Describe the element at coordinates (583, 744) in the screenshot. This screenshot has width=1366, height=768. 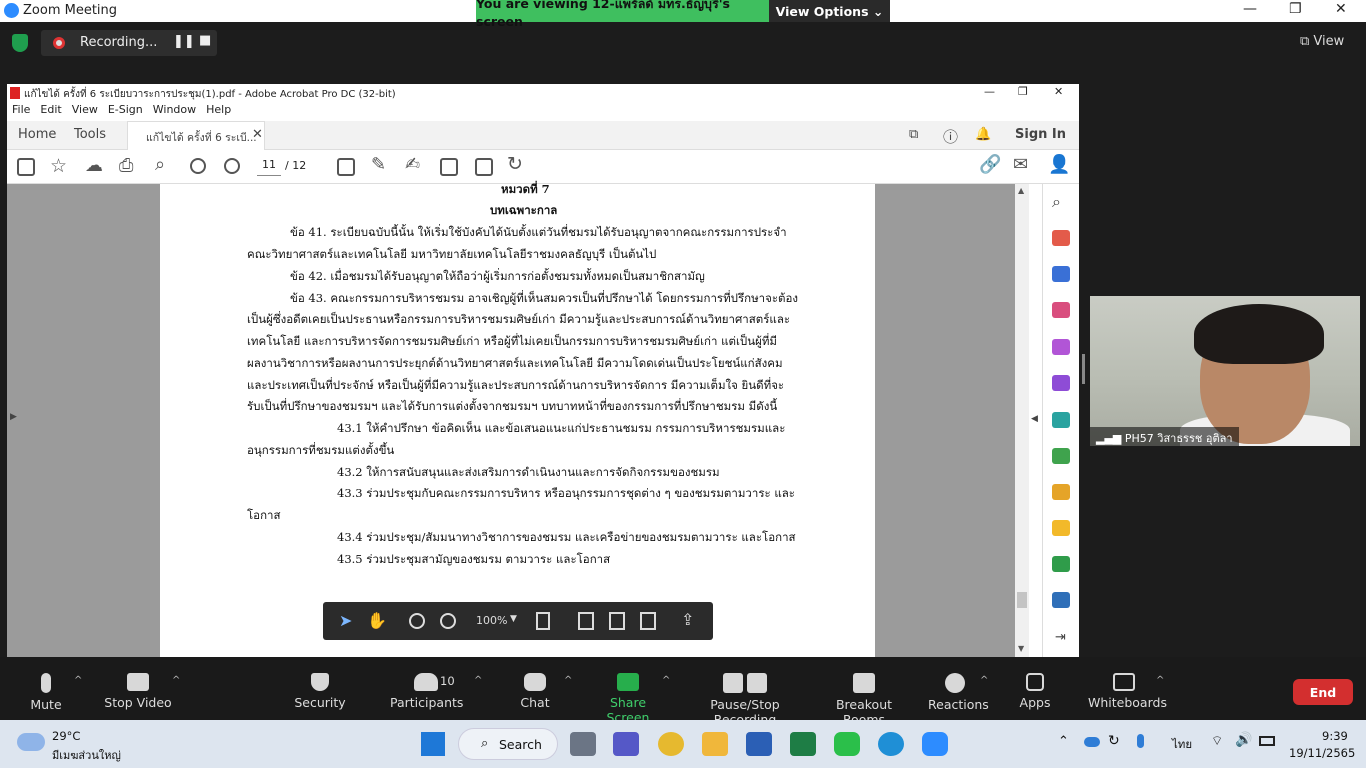
I see `task-view-icon` at that location.